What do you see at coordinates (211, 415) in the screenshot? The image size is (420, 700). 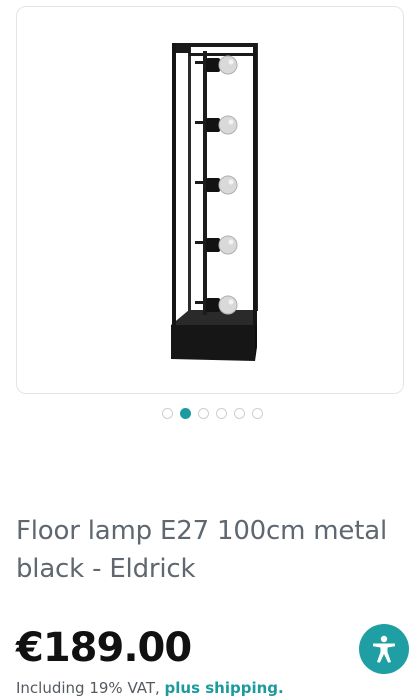 I see `gallery-pagination` at bounding box center [211, 415].